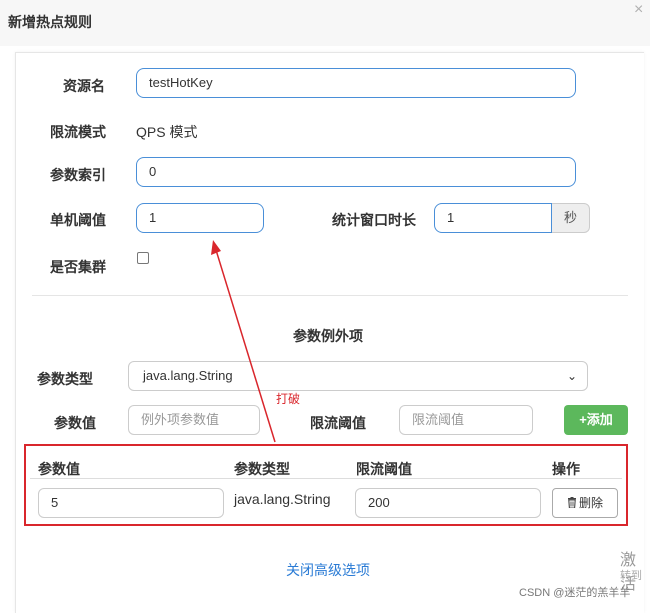 This screenshot has height=613, width=650. What do you see at coordinates (243, 341) in the screenshot?
I see `annotation-arrow` at bounding box center [243, 341].